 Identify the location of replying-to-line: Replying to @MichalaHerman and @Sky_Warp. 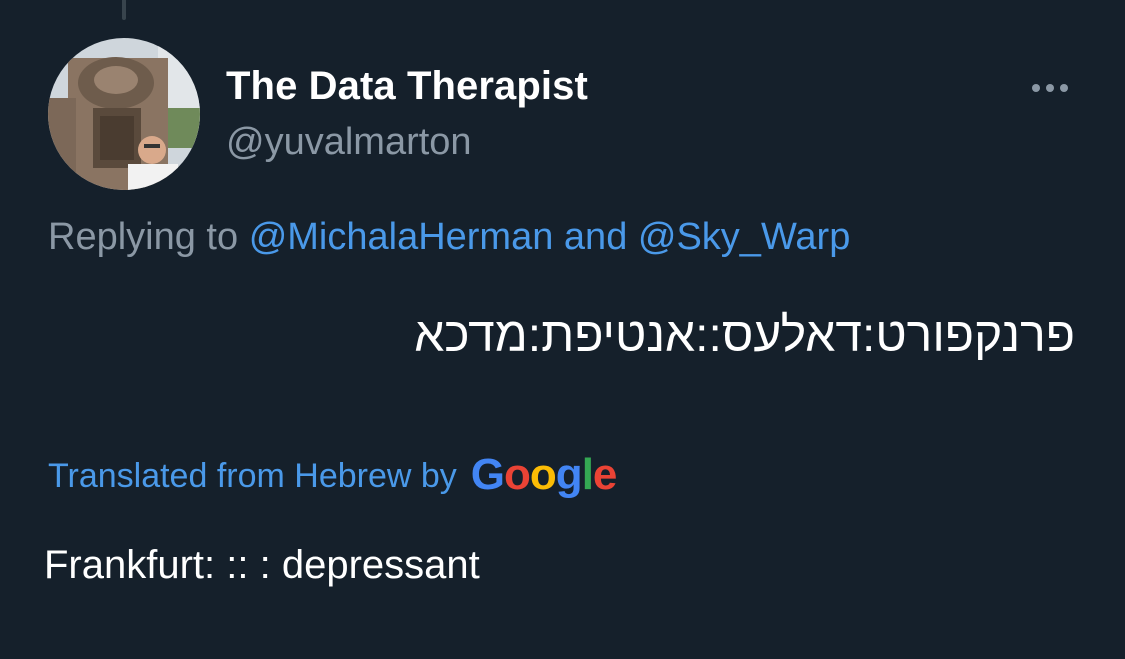
(449, 237).